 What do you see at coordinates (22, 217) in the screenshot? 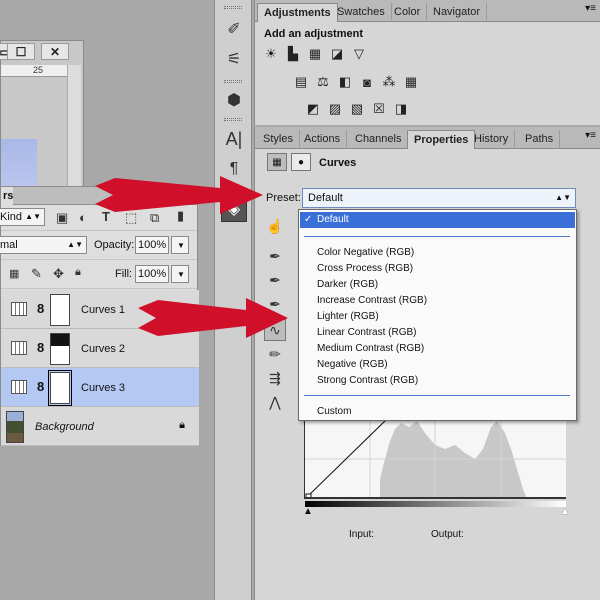
I see `filter-kind-select: Kind ▲▼` at bounding box center [22, 217].